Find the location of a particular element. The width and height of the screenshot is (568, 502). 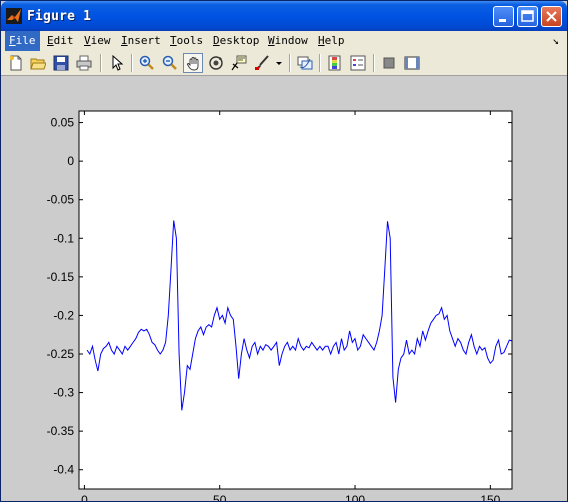

edit-plot-button is located at coordinates (117, 63).